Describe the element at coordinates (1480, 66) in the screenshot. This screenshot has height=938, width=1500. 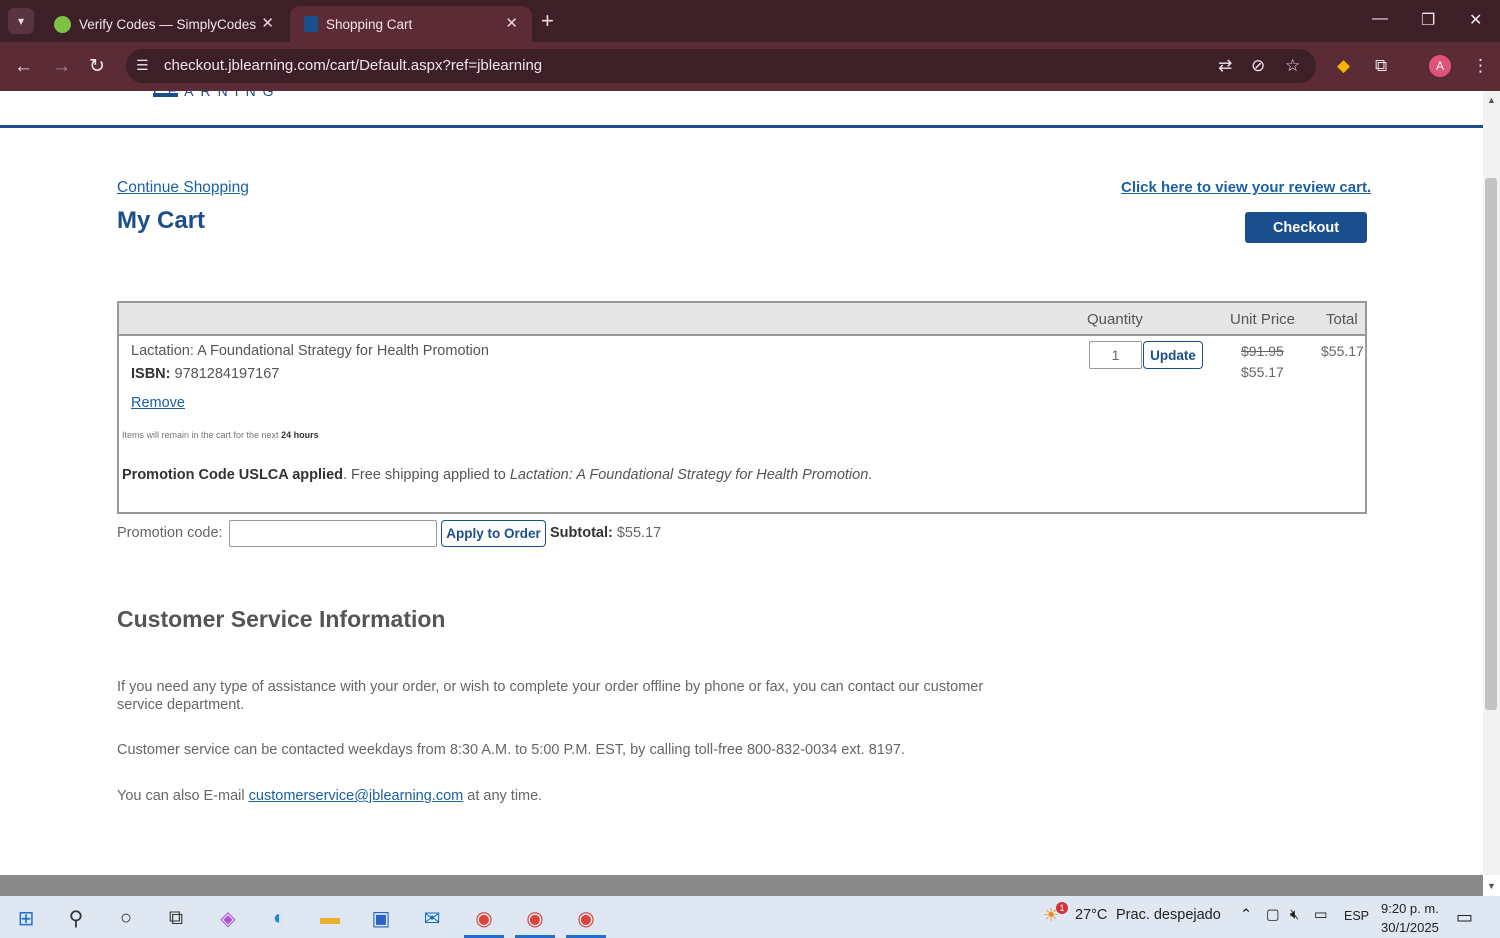
I see `browser-menu-icon: ⋮` at that location.